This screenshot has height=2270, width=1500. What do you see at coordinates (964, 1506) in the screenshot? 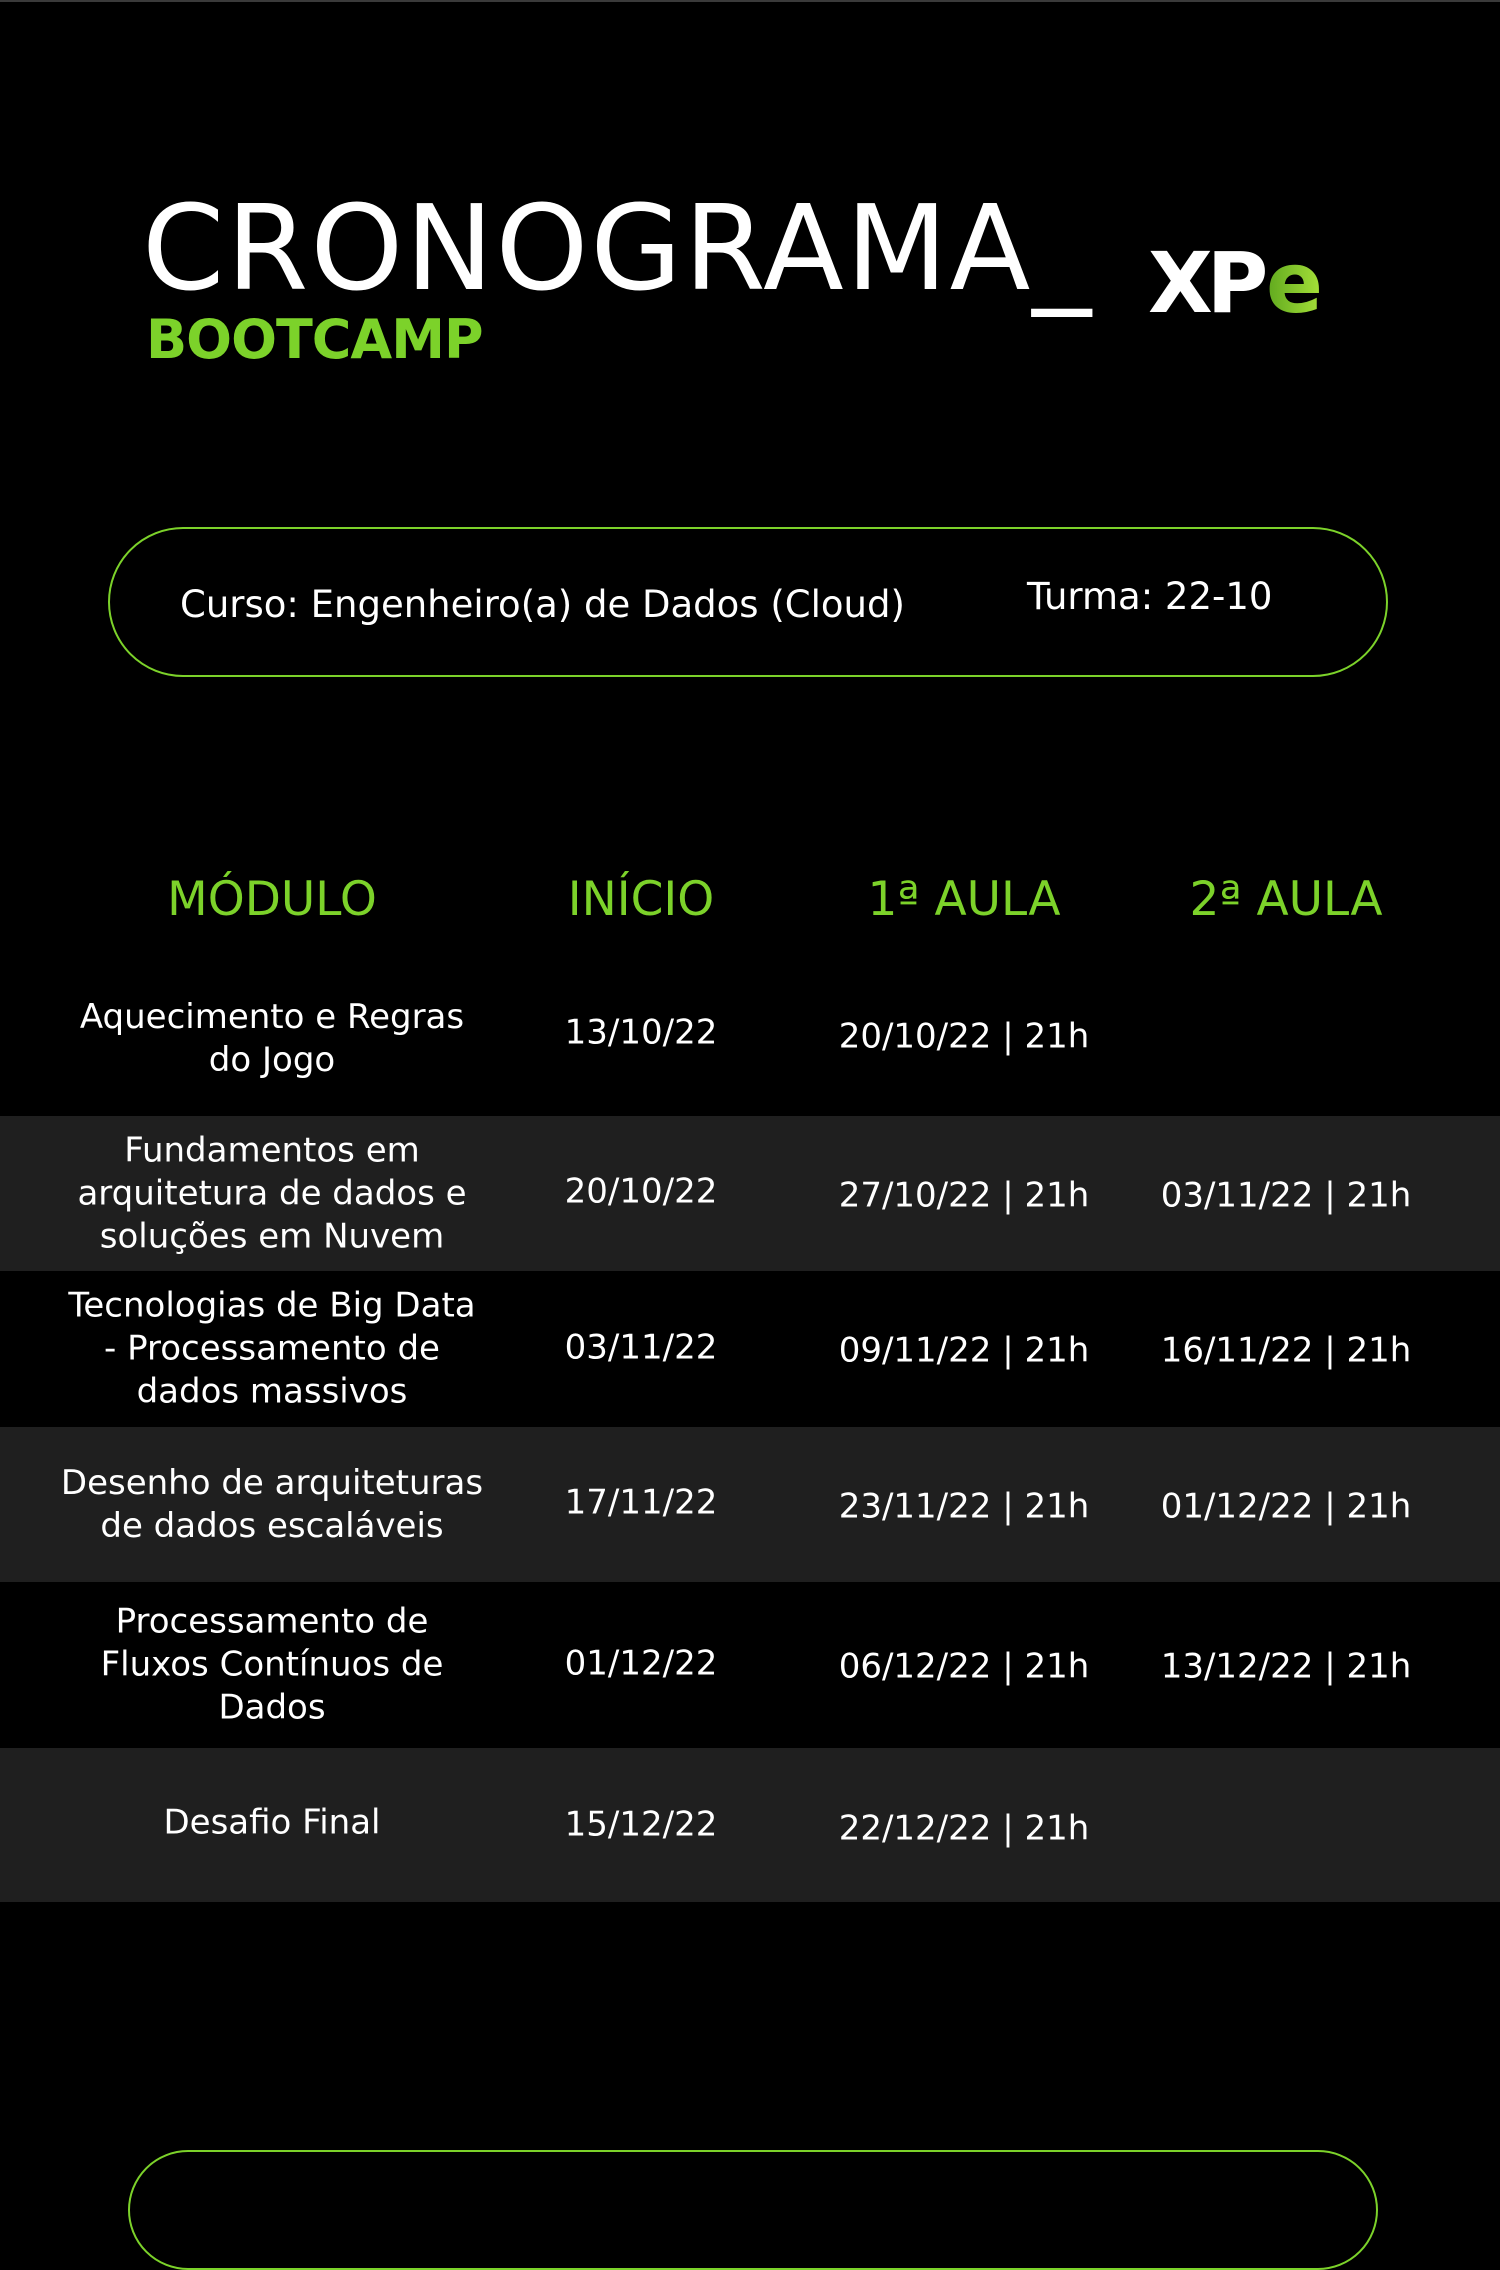
I see `class1-date: 23/11/22 | 21h` at bounding box center [964, 1506].